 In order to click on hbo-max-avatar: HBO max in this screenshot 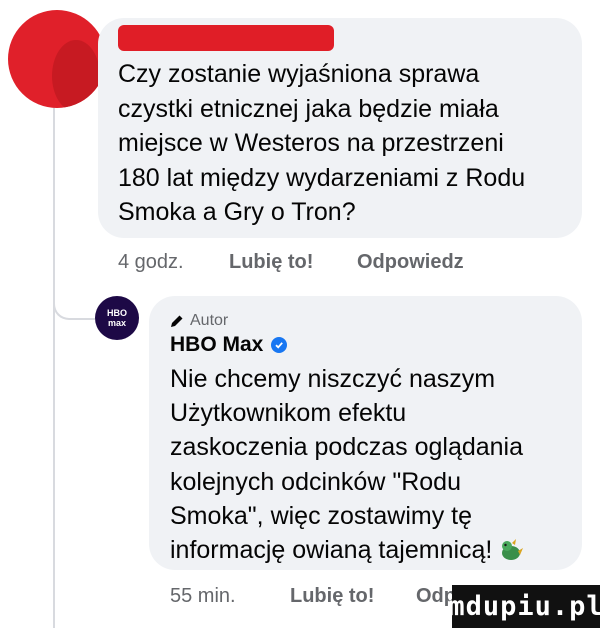, I will do `click(117, 318)`.